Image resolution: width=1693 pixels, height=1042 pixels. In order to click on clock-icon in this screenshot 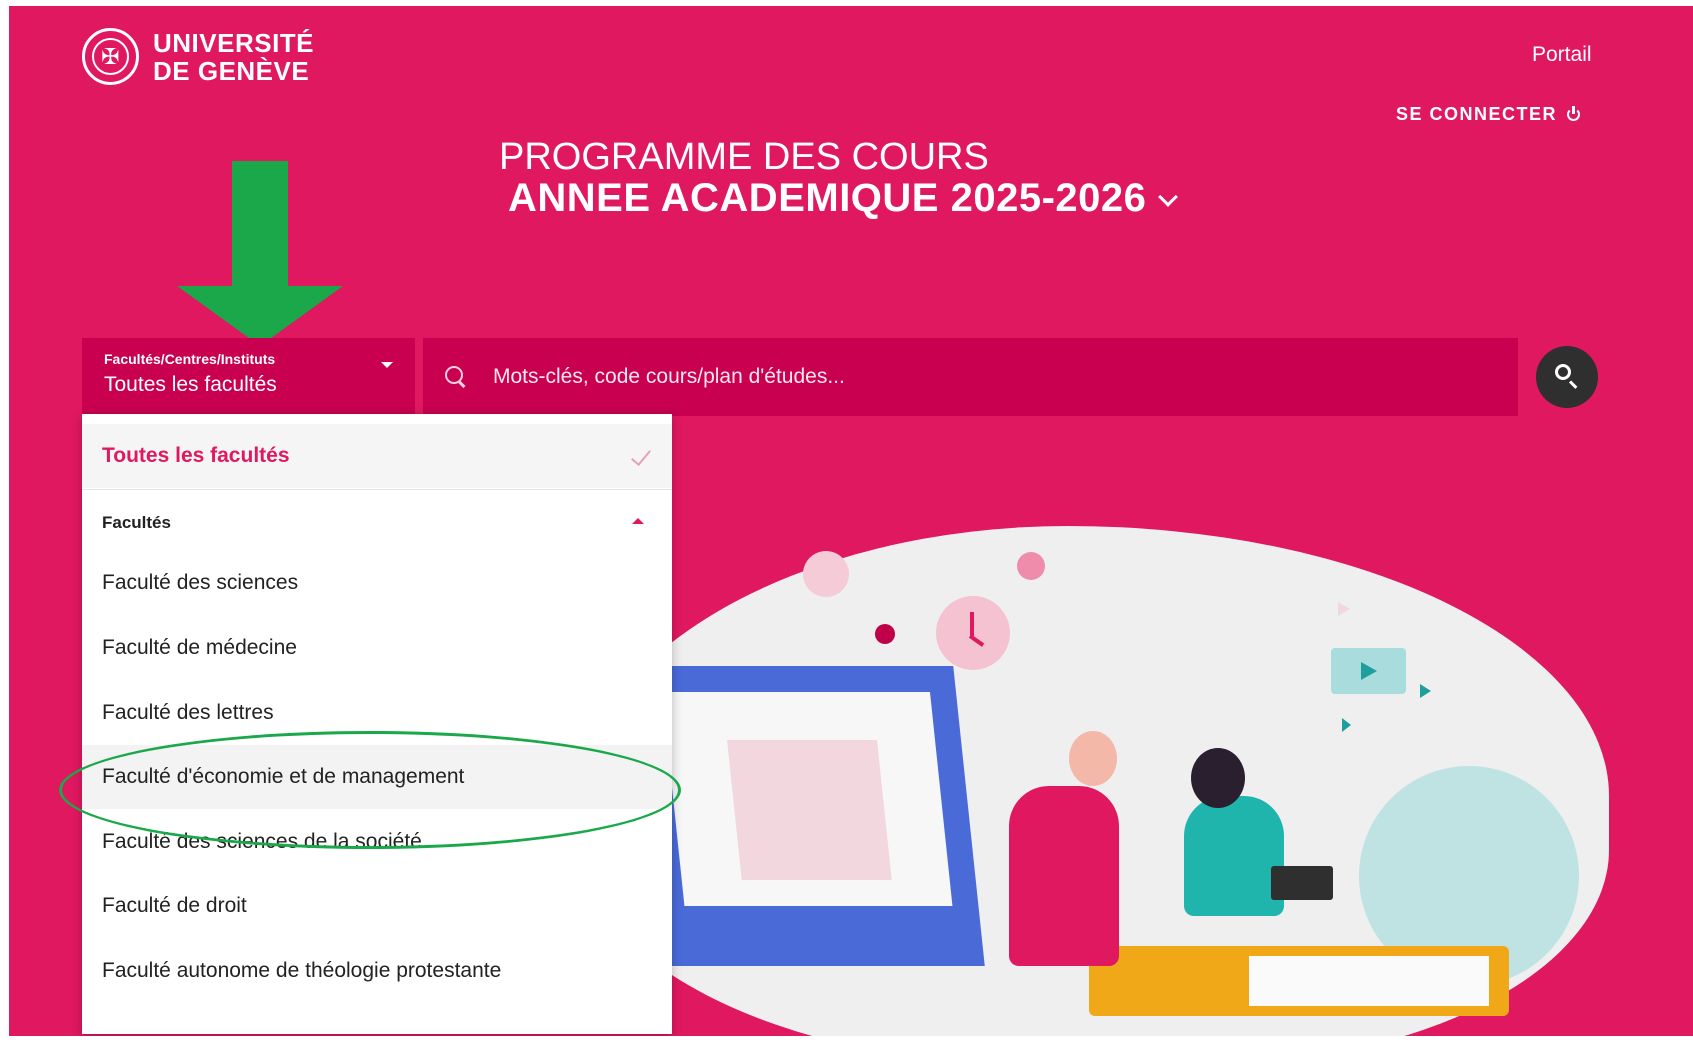, I will do `click(973, 633)`.